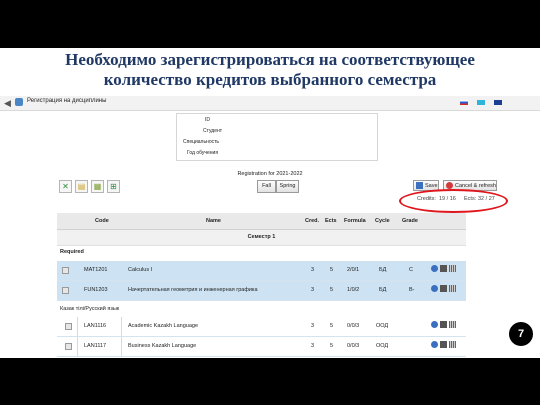  Describe the element at coordinates (431, 186) in the screenshot. I see `save-button-label: Save` at that location.